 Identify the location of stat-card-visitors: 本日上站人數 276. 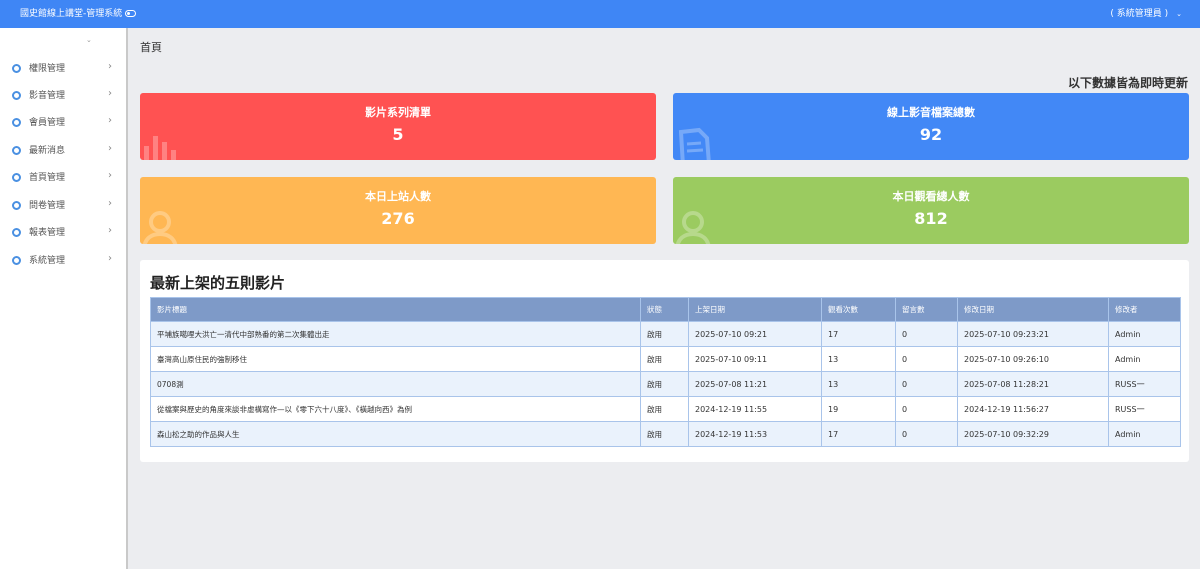
(398, 210).